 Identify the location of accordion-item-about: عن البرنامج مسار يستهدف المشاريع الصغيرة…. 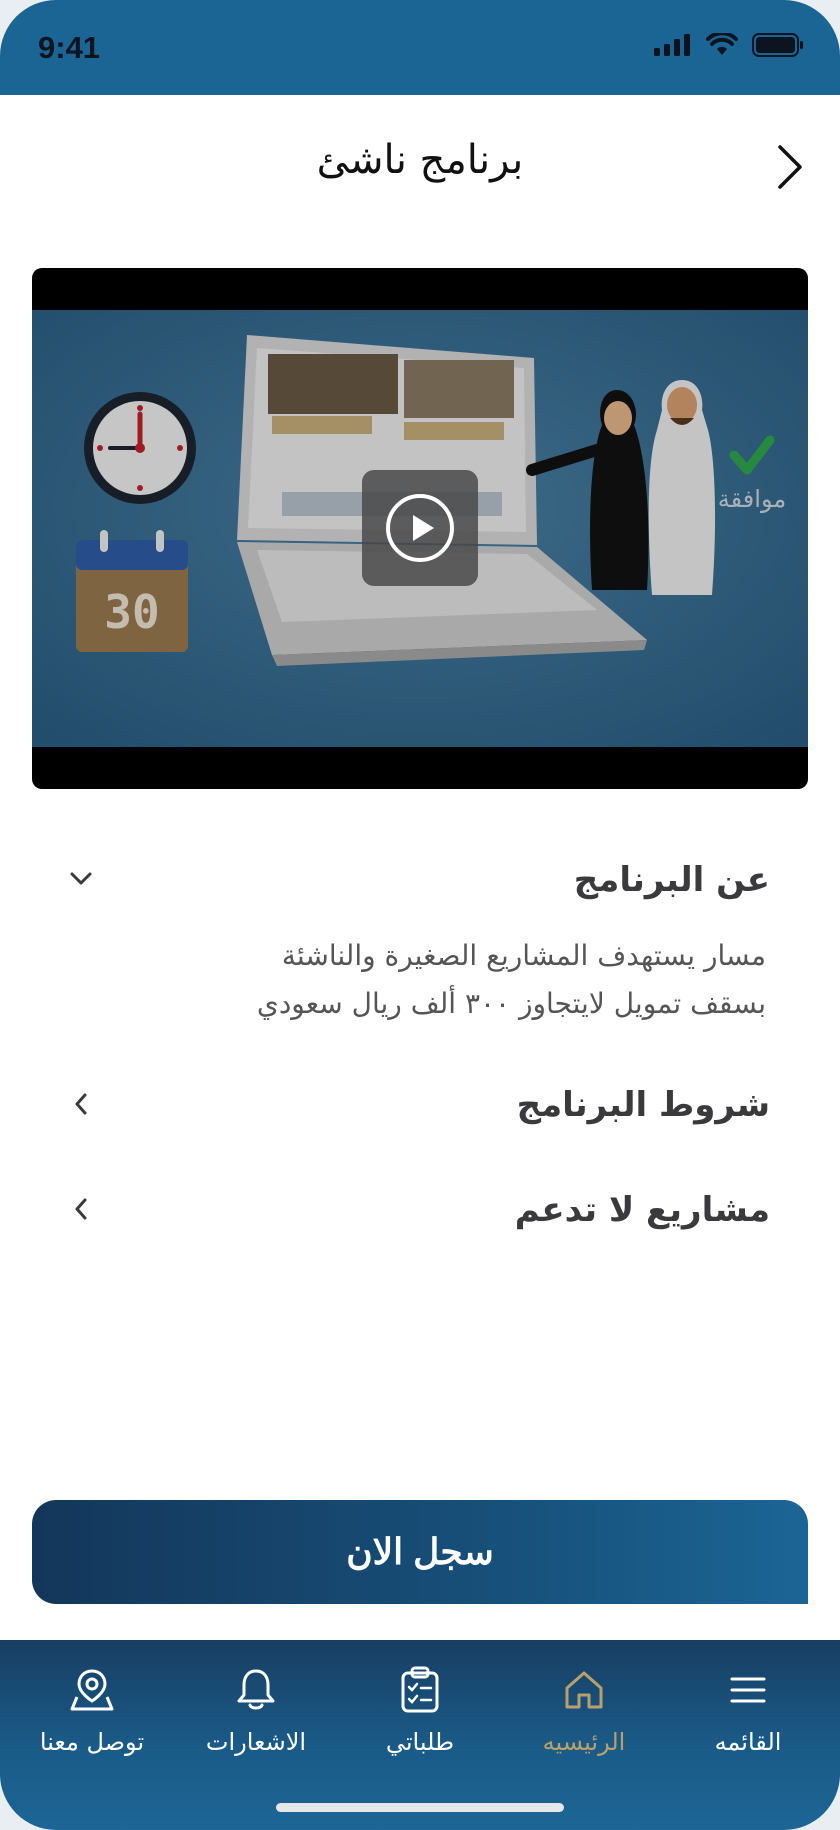
(420, 939).